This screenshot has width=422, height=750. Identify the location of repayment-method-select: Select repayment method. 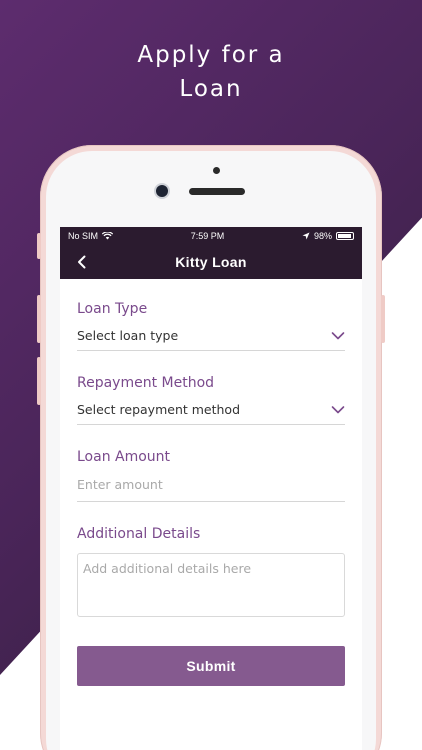
(211, 413).